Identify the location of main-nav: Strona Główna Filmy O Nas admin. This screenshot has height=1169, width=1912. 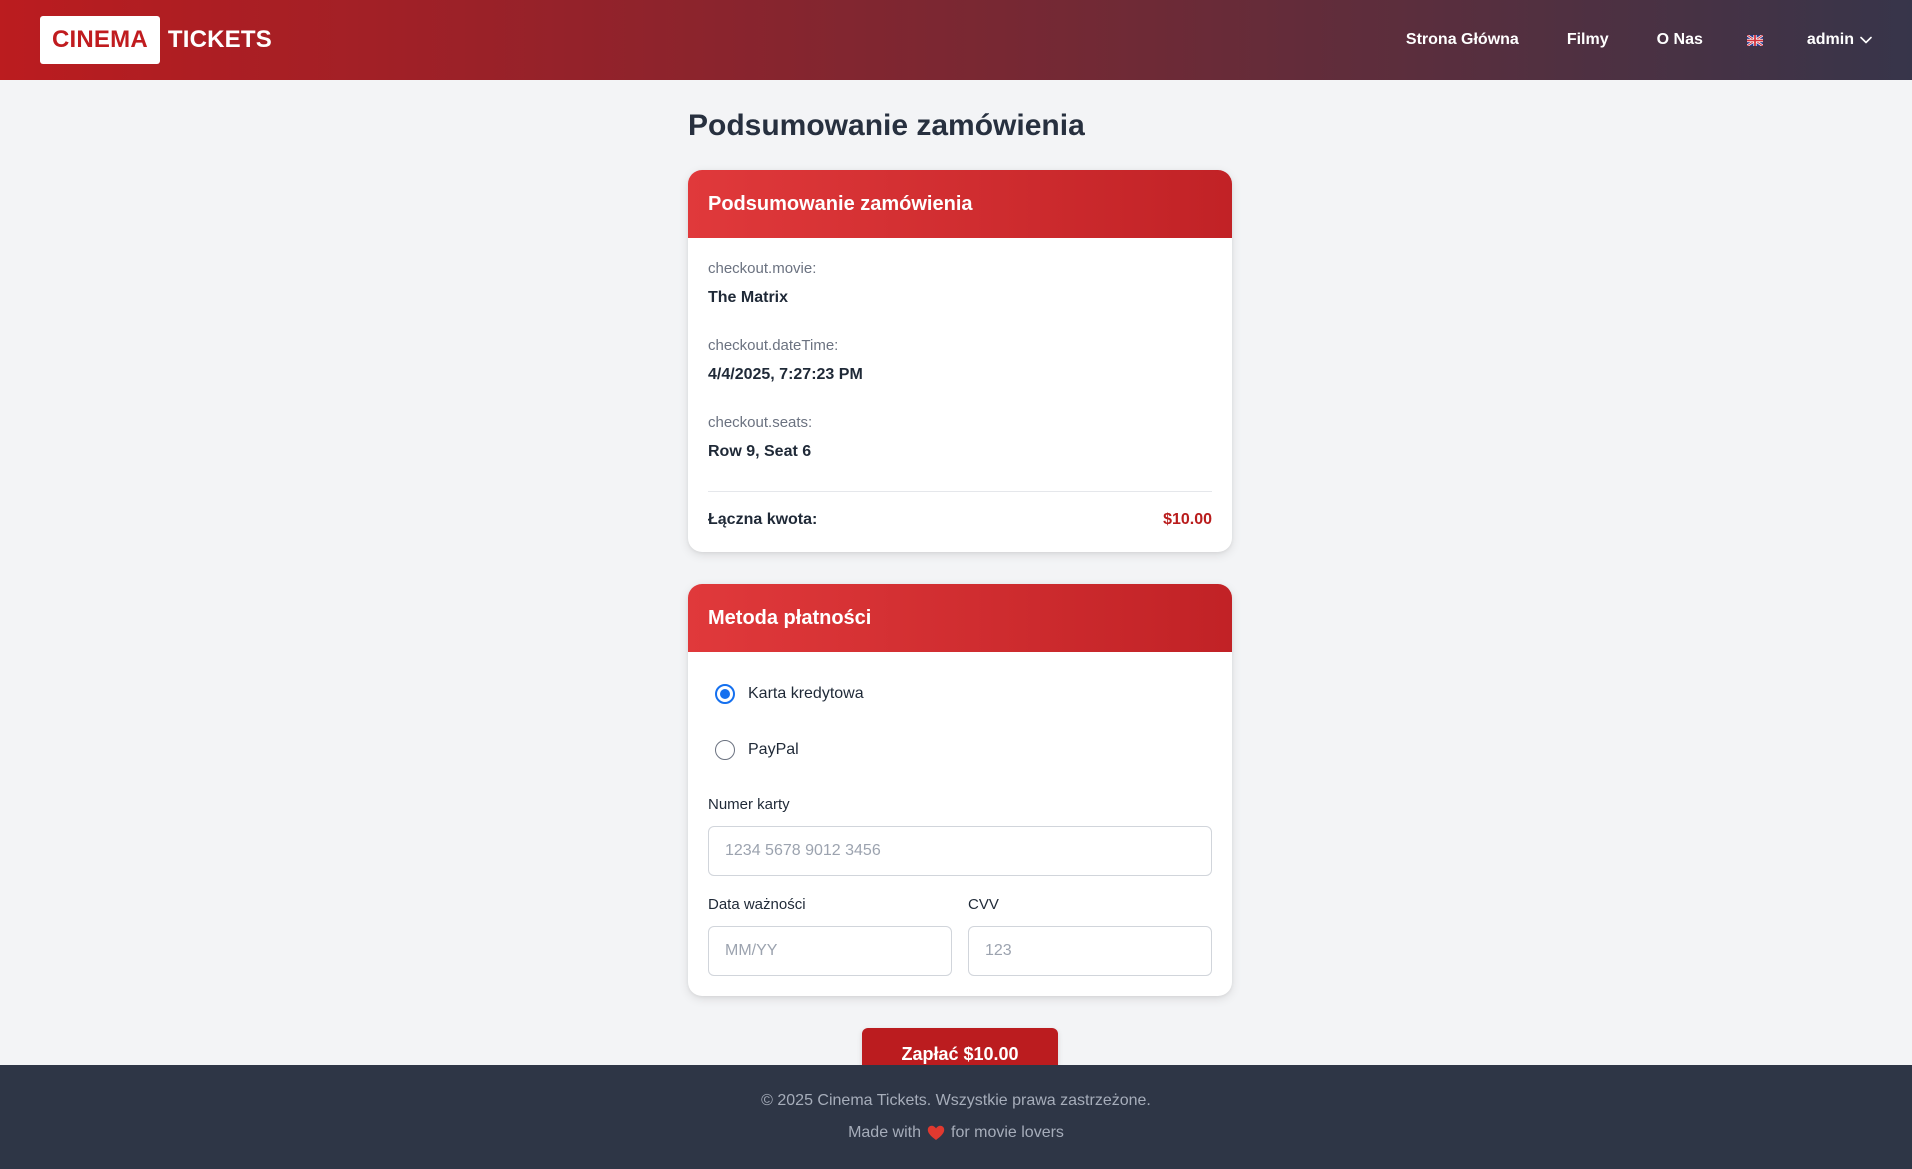
(1639, 40).